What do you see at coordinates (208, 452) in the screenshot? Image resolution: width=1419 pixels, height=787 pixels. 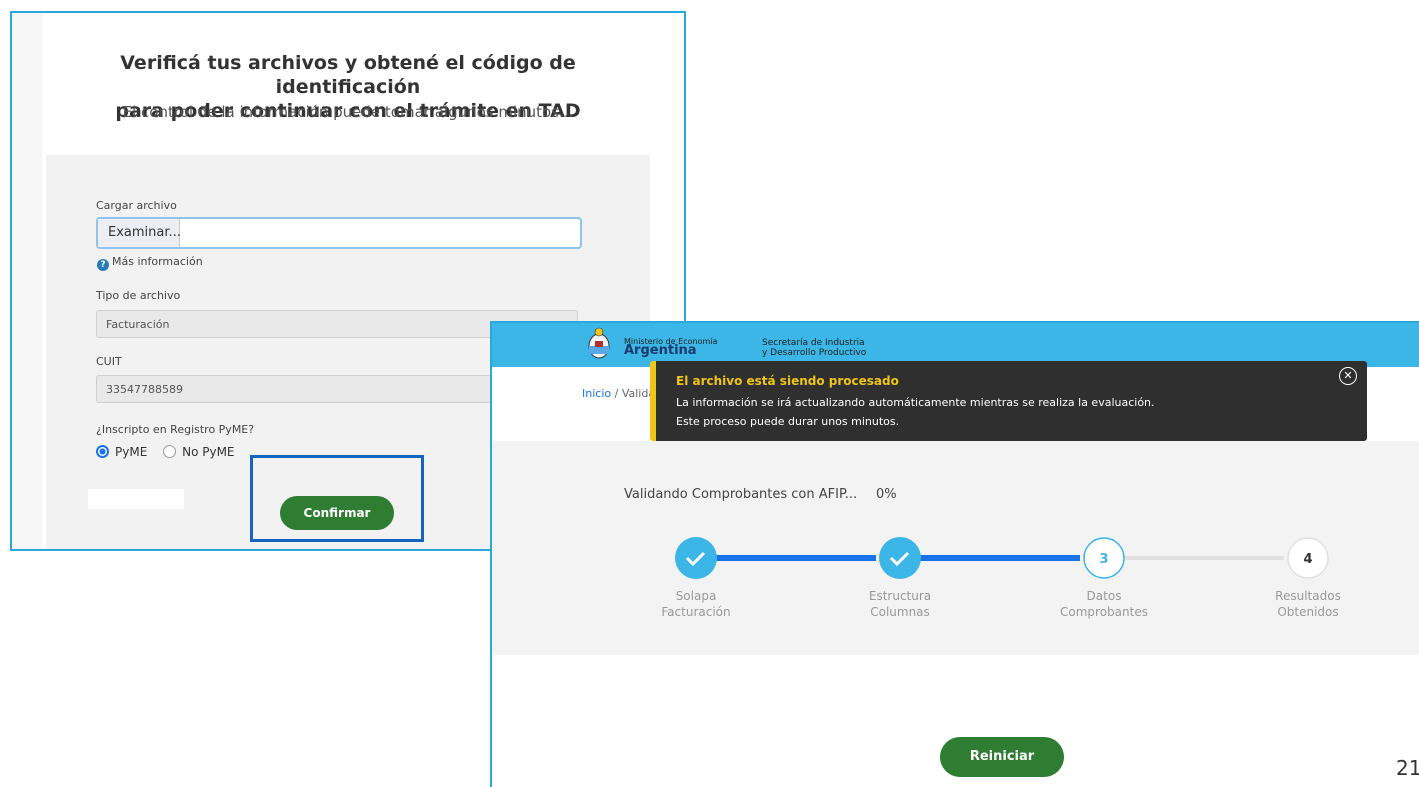 I see `radio-no-pyme-label: No PyME` at bounding box center [208, 452].